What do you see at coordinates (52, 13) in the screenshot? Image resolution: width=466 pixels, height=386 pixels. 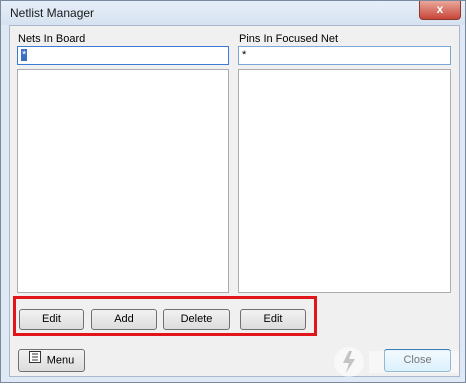 I see `window-title: Netlist Manager` at bounding box center [52, 13].